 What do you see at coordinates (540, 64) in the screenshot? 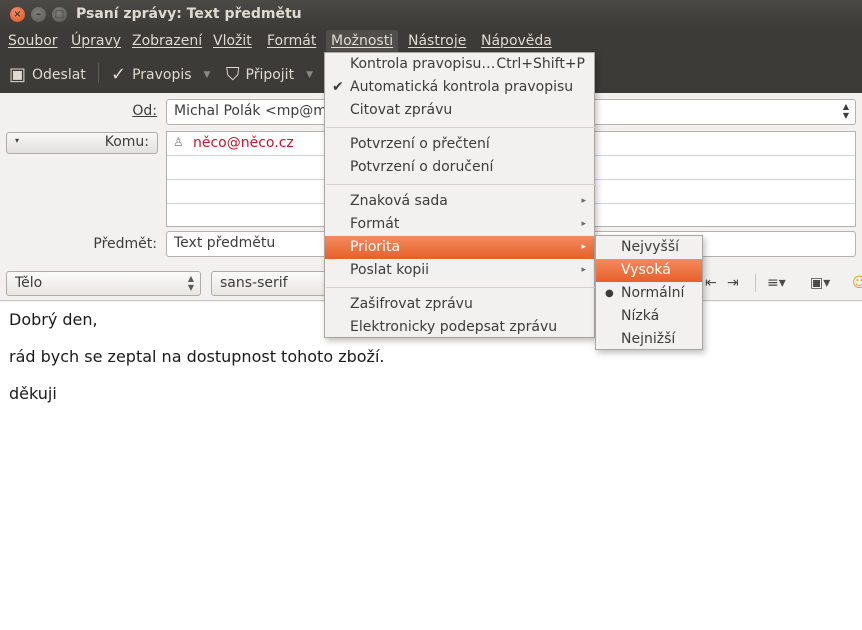
I see `shortcut-label: Ctrl+Shift+P` at bounding box center [540, 64].